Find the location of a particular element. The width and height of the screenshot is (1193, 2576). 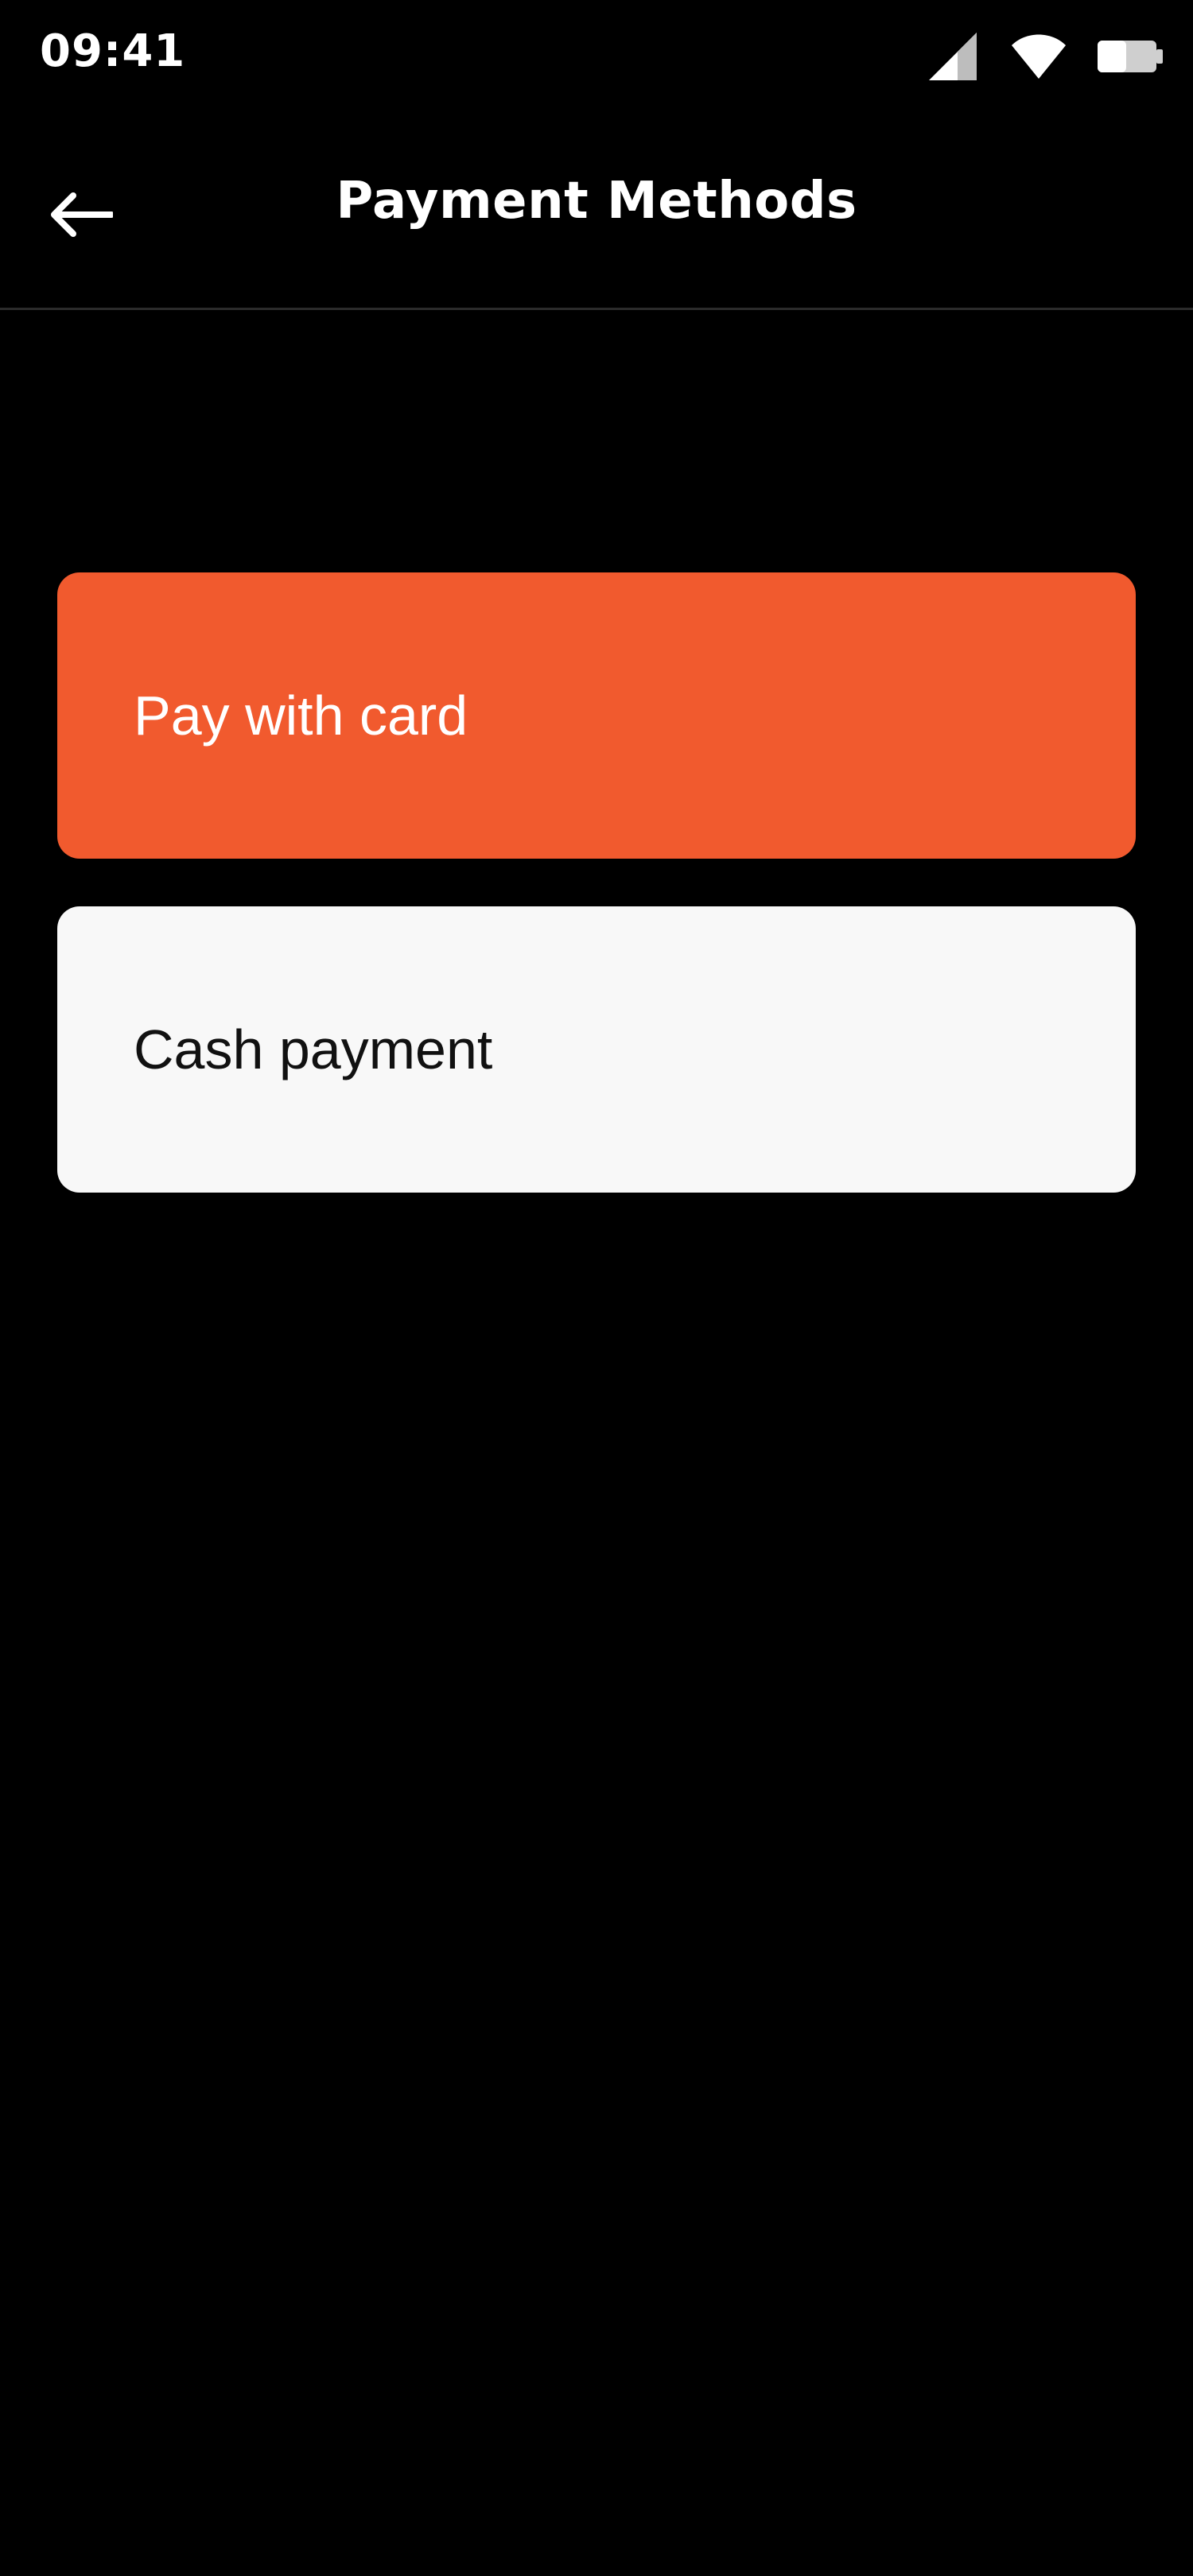

pay-with-card-button: Pay with card is located at coordinates (596, 715).